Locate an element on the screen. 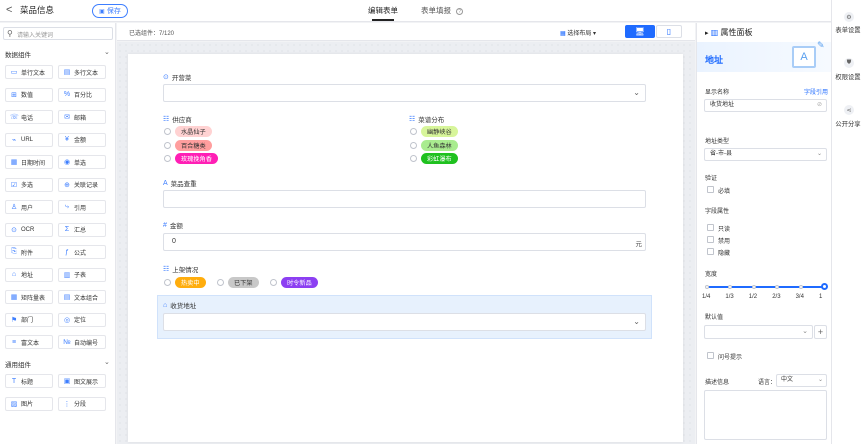 The height and width of the screenshot is (444, 865). display-name-input: 收货地址 ⊘ is located at coordinates (765, 105).